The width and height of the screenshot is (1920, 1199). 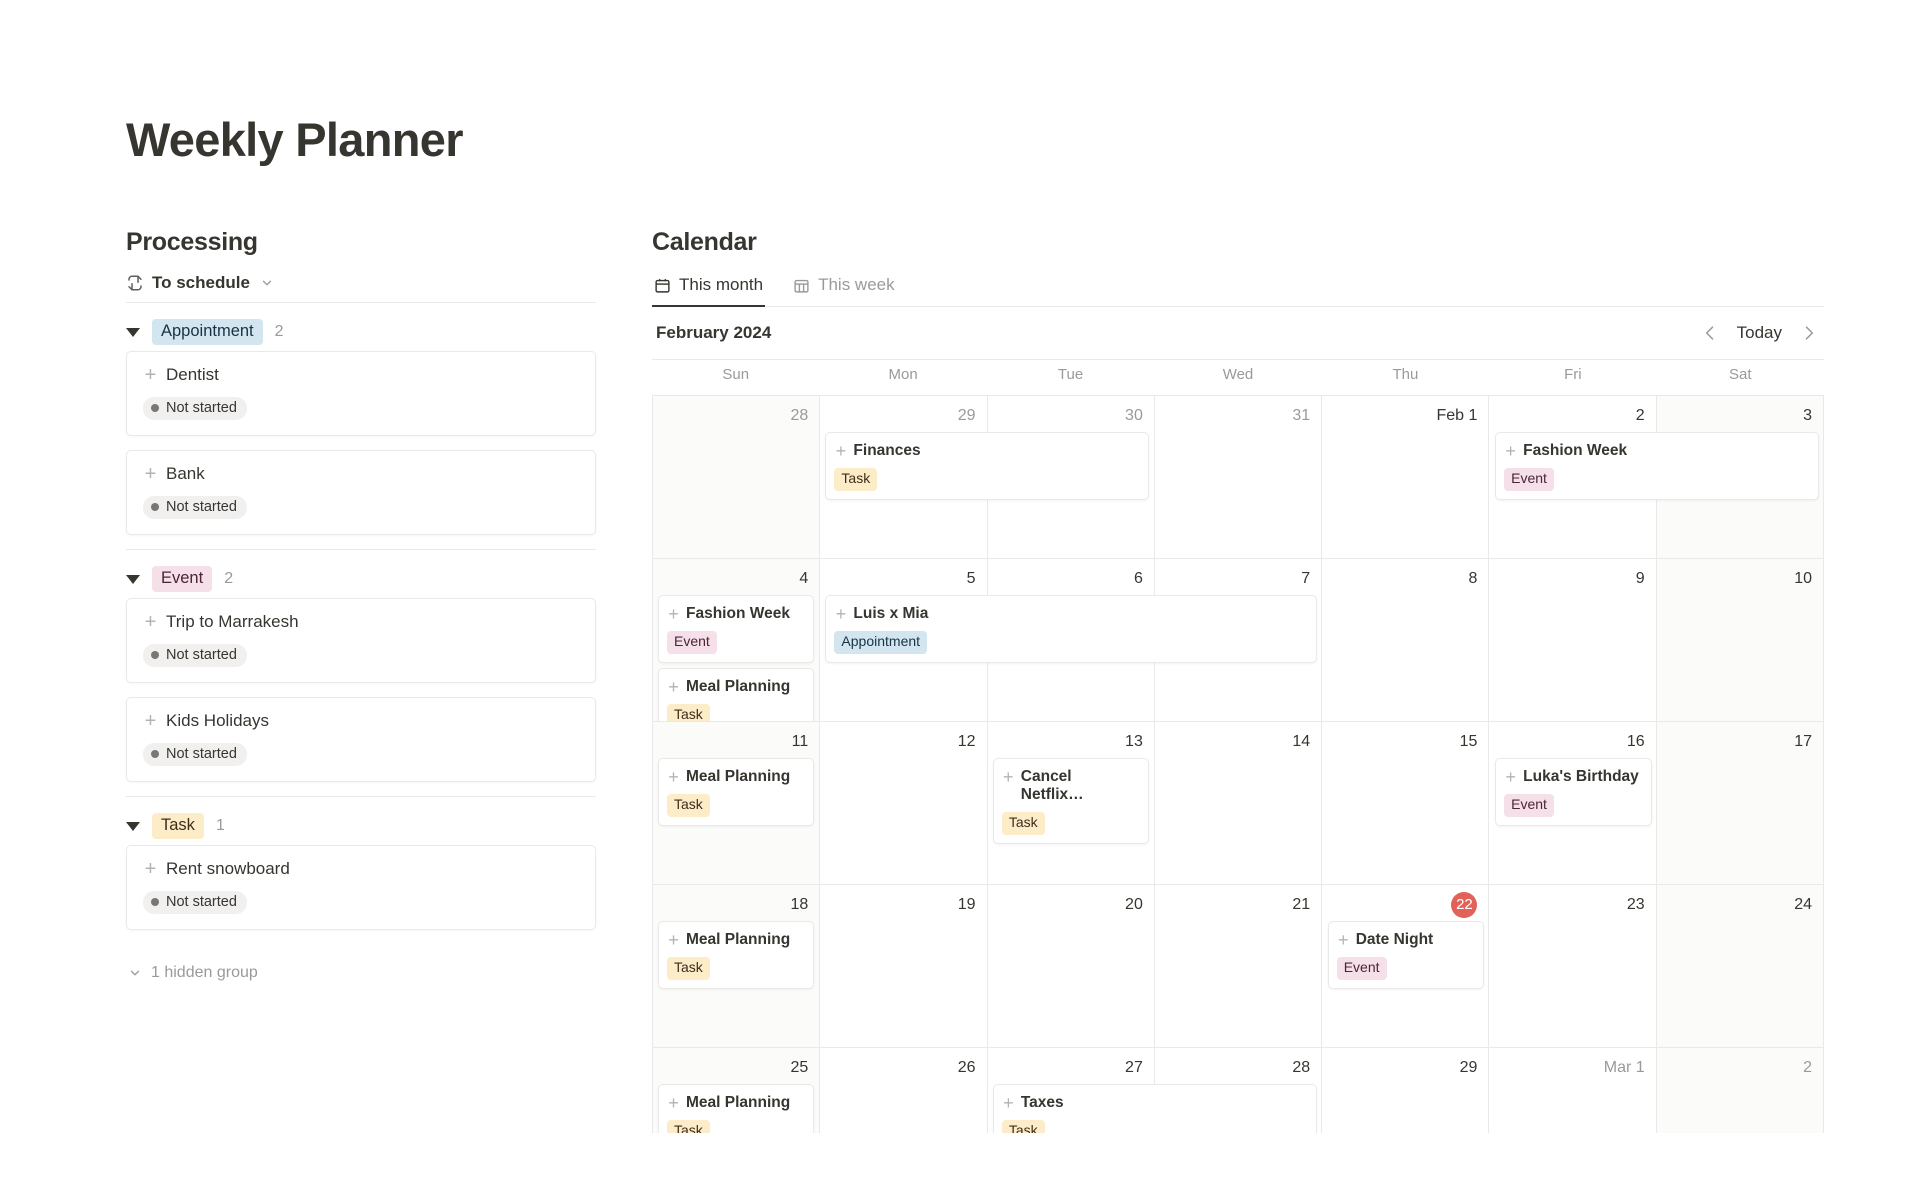 What do you see at coordinates (1457, 415) in the screenshot?
I see `day-number: Feb 1` at bounding box center [1457, 415].